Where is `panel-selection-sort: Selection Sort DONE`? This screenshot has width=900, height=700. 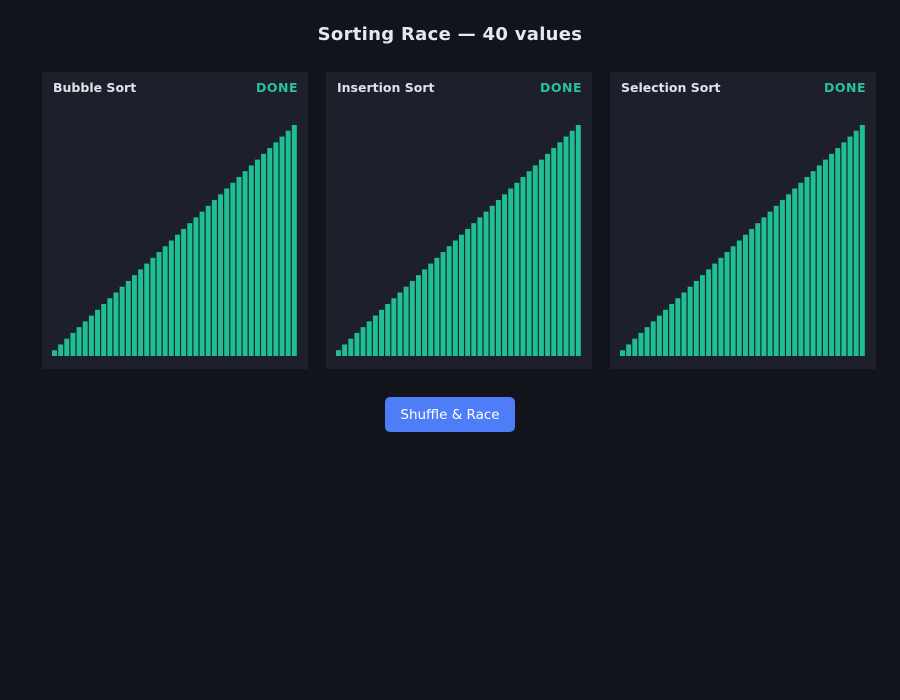
panel-selection-sort: Selection Sort DONE is located at coordinates (743, 220).